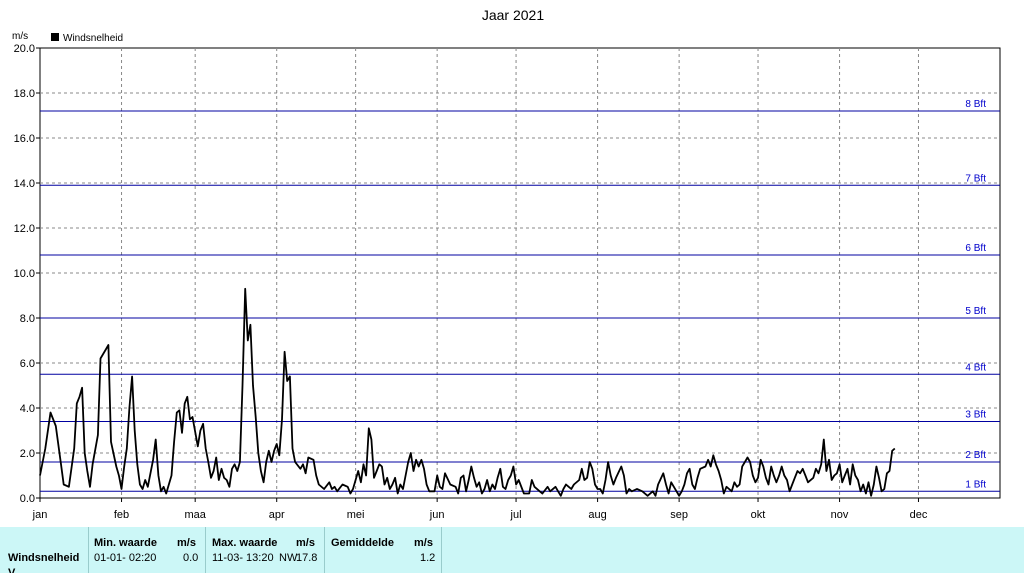  Describe the element at coordinates (516, 515) in the screenshot. I see `x-tick-label: jul` at that location.